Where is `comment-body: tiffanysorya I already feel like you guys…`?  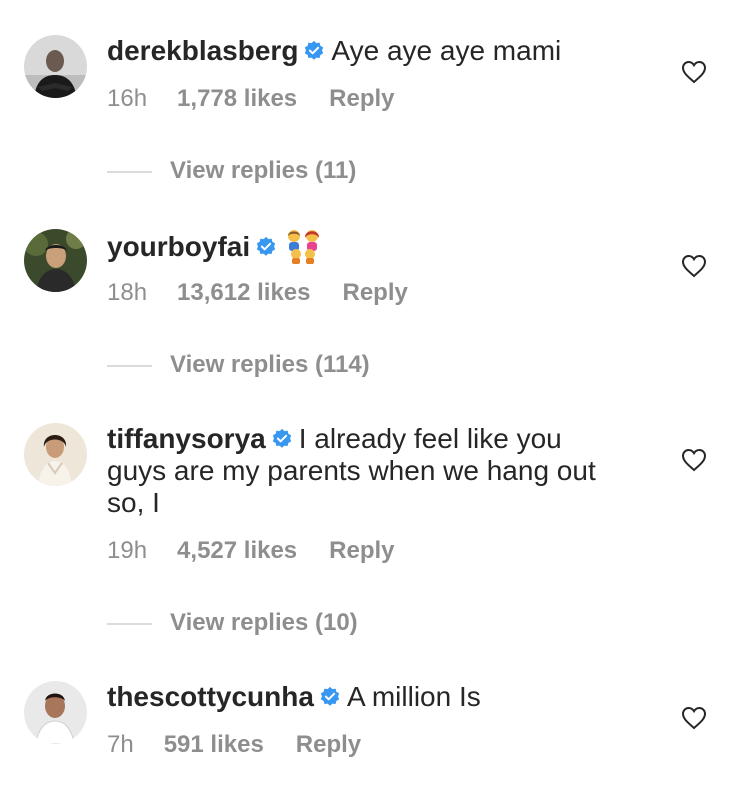
comment-body: tiffanysorya I already feel like you guys… is located at coordinates (367, 471).